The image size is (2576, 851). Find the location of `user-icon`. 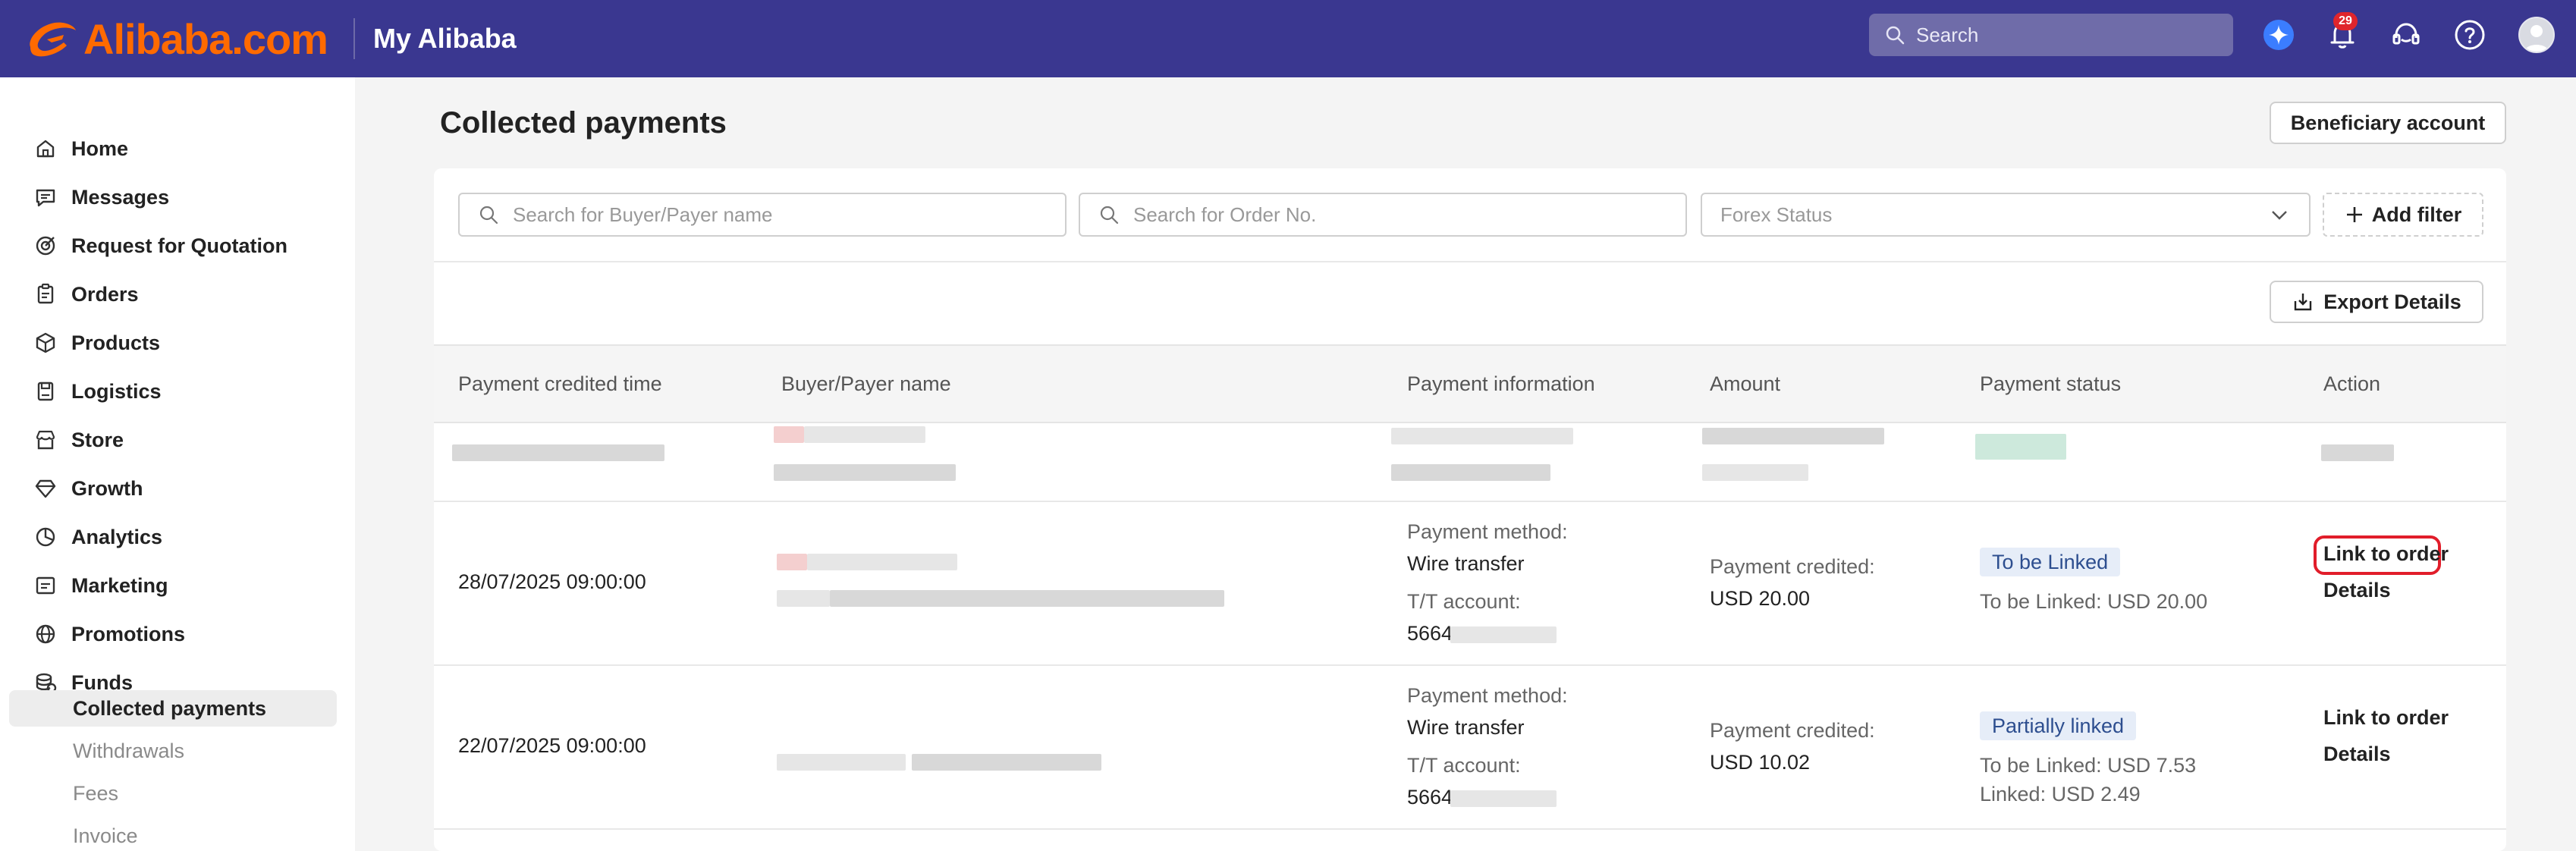

user-icon is located at coordinates (2536, 38).